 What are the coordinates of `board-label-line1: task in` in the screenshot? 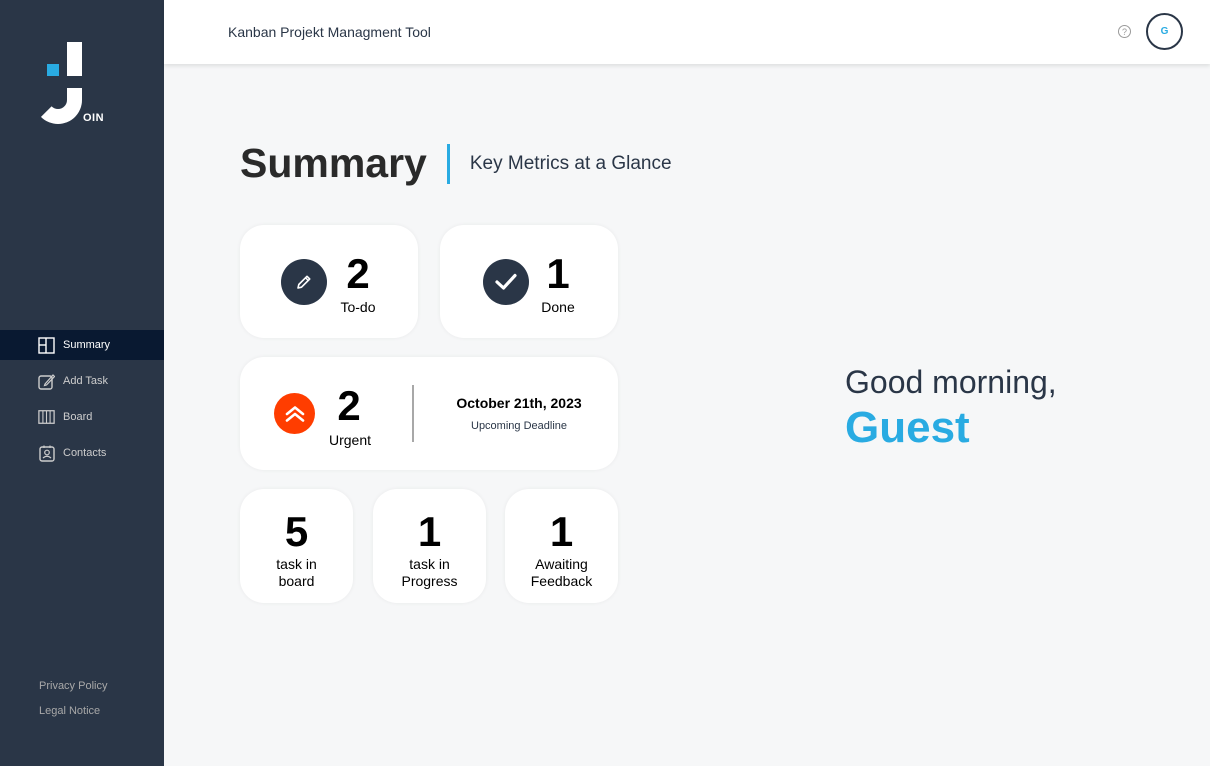 It's located at (296, 564).